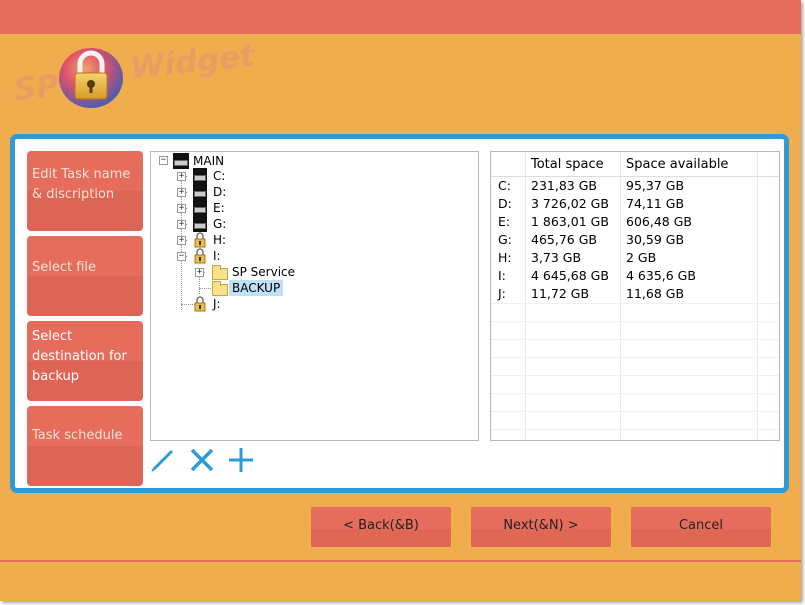 The width and height of the screenshot is (805, 605). What do you see at coordinates (560, 293) in the screenshot?
I see `total-cell: 11,72 GB` at bounding box center [560, 293].